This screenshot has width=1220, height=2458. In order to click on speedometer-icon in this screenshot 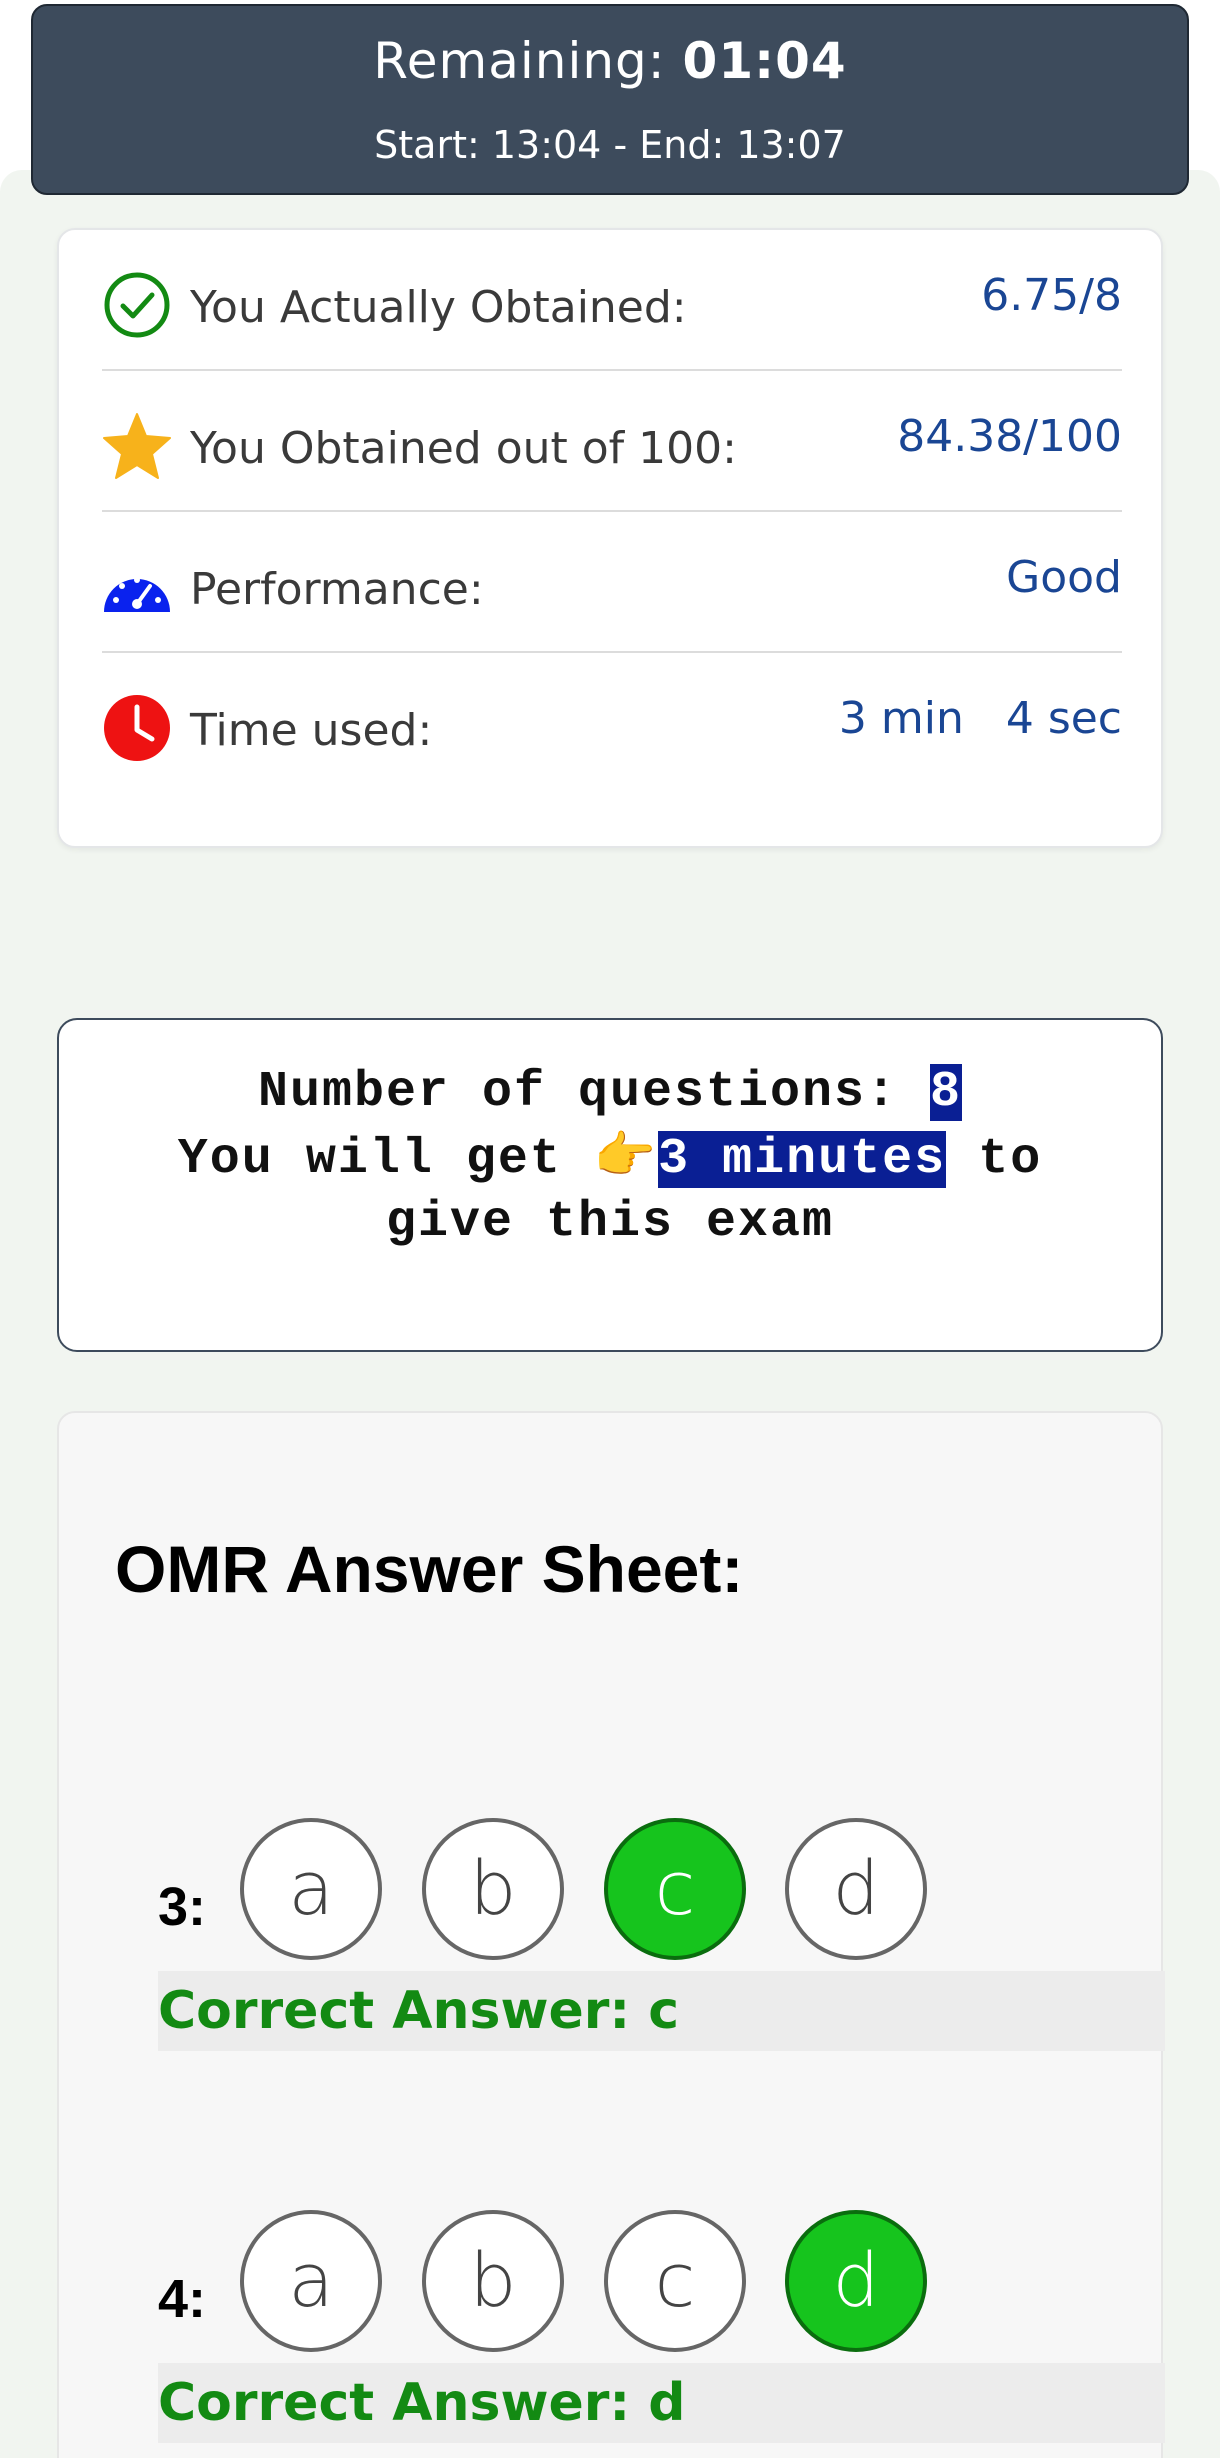, I will do `click(137, 594)`.